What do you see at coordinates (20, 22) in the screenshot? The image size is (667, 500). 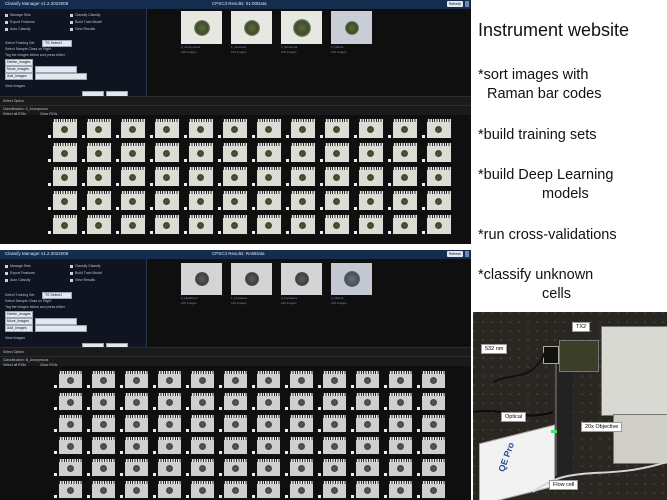 I see `menu-export-features: Export Features` at bounding box center [20, 22].